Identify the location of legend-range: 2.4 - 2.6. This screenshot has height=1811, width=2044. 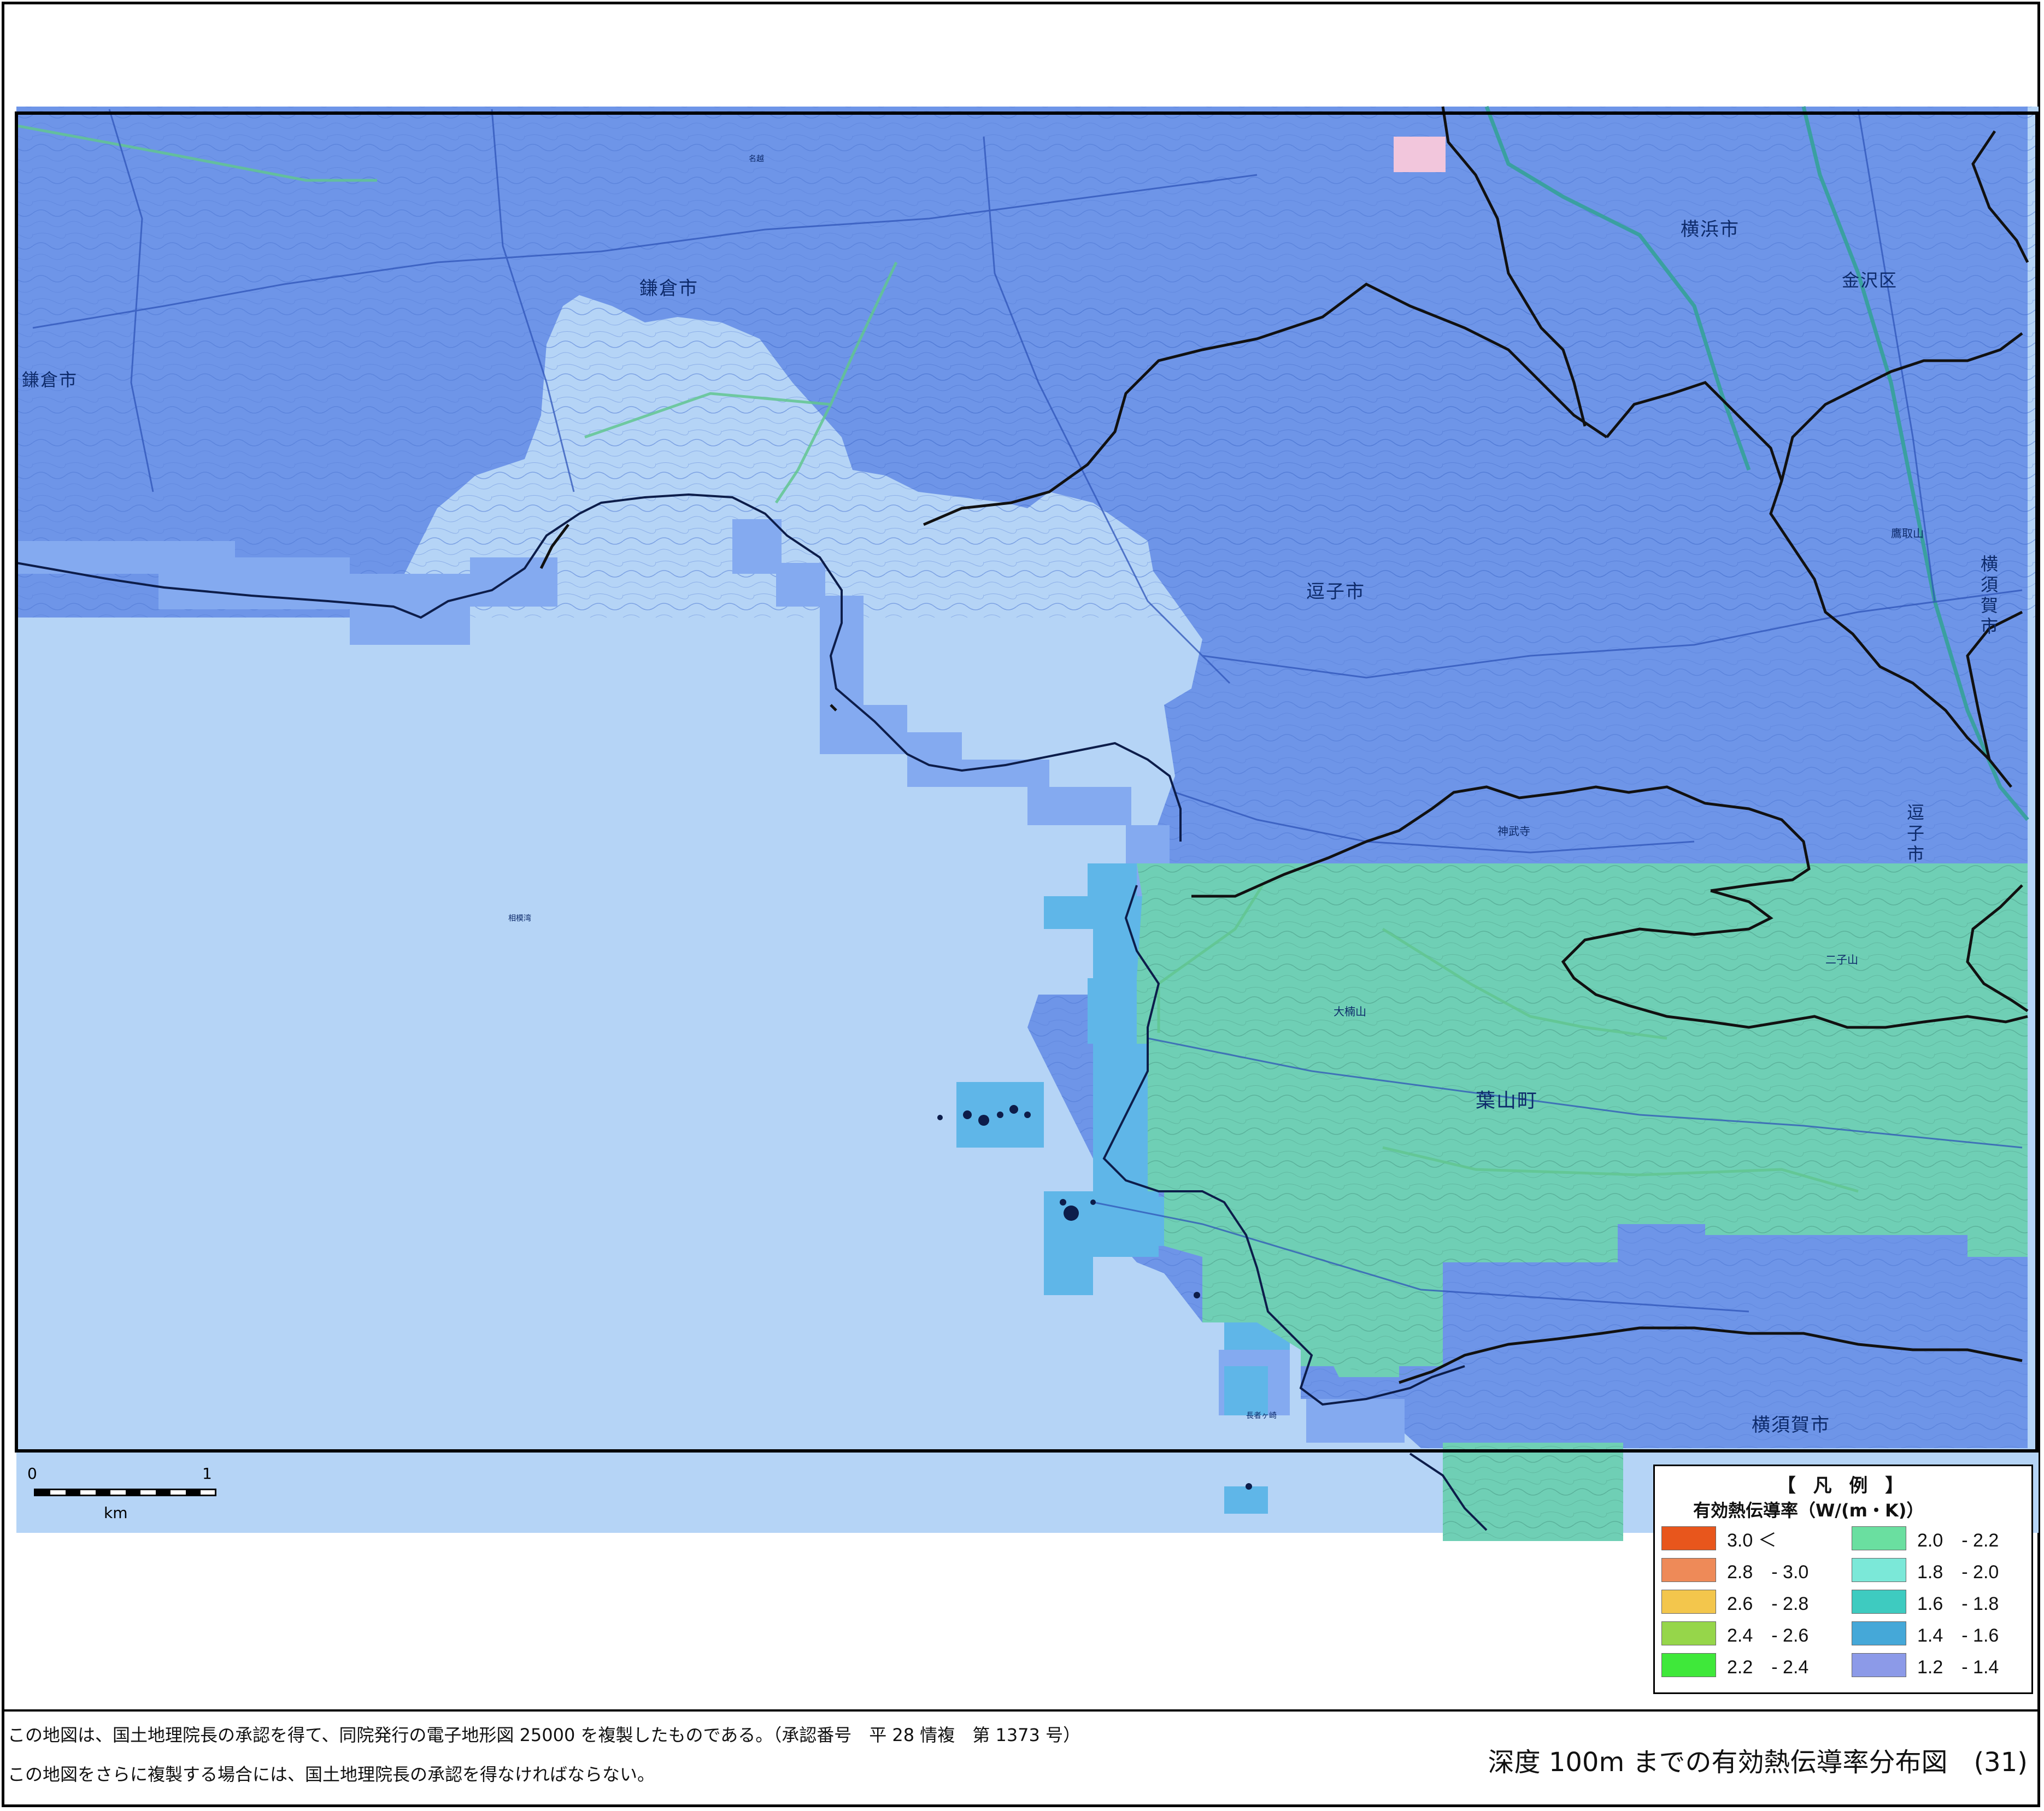
(1768, 1635).